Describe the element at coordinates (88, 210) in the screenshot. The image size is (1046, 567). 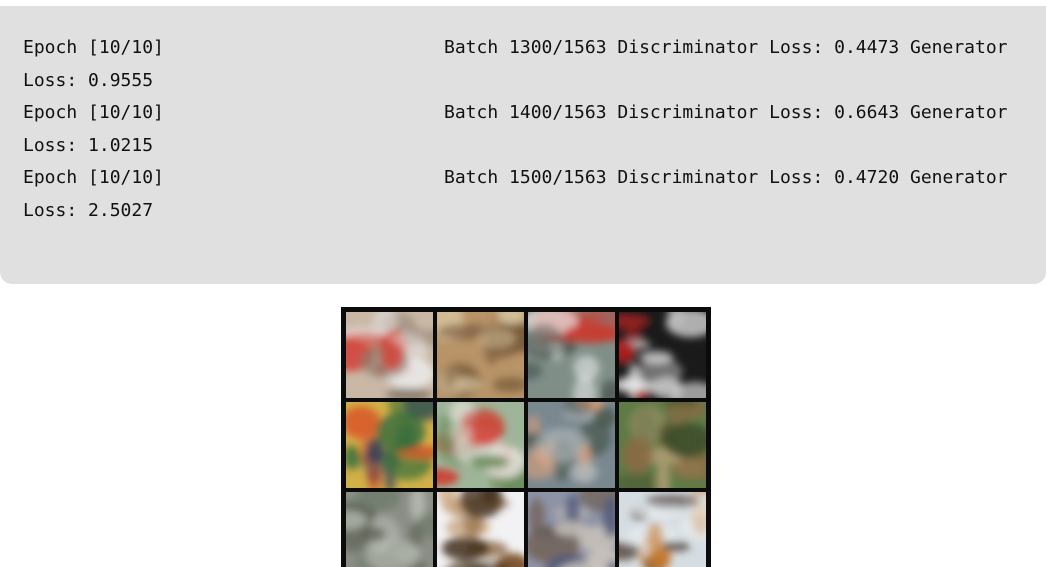
I see `log-line-wrap: Loss: 2.5027` at that location.